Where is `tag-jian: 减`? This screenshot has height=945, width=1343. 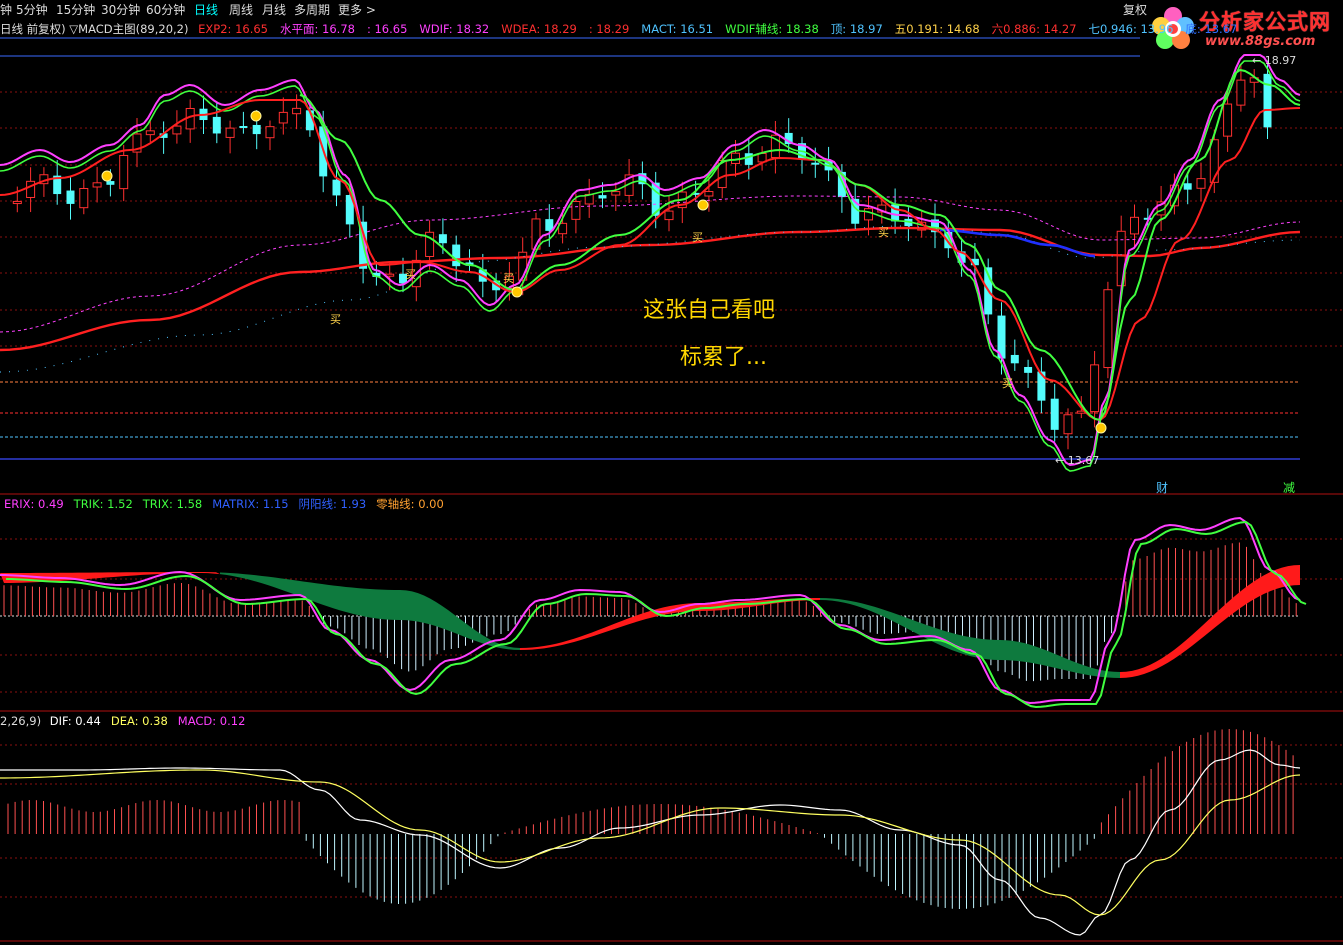 tag-jian: 减 is located at coordinates (1289, 488).